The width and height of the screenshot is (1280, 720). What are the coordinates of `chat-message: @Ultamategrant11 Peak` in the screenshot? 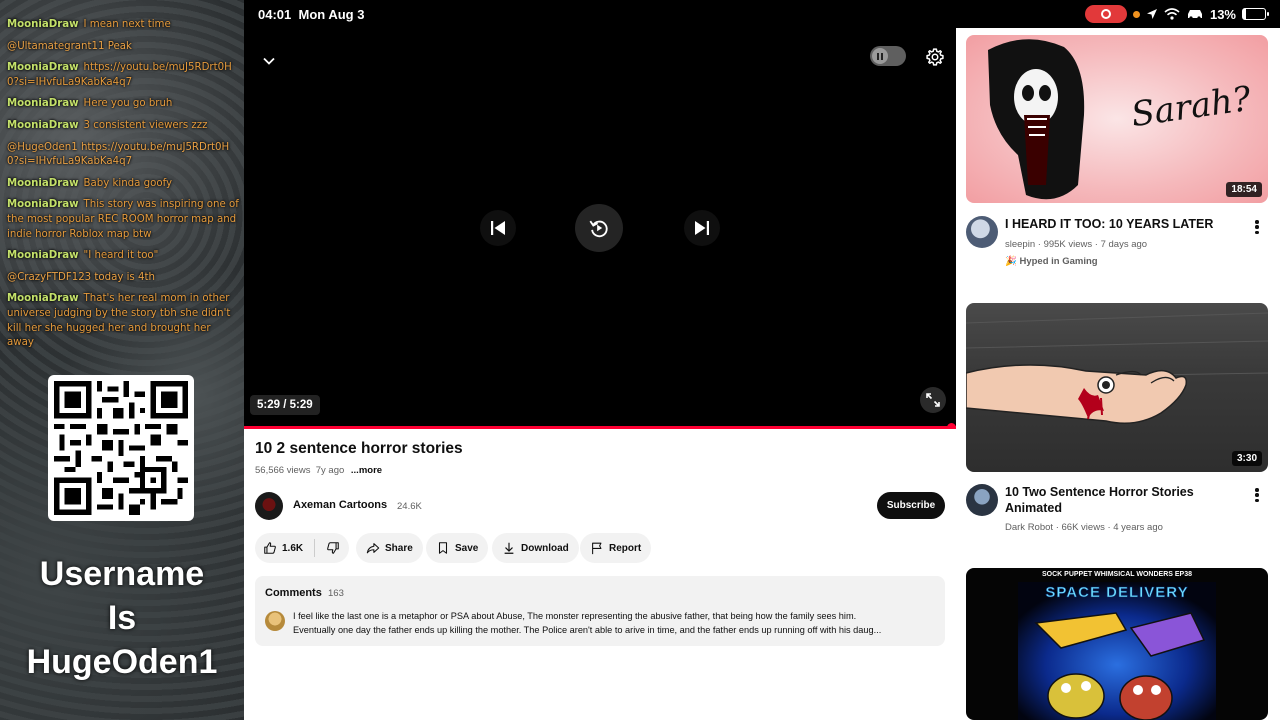 It's located at (123, 47).